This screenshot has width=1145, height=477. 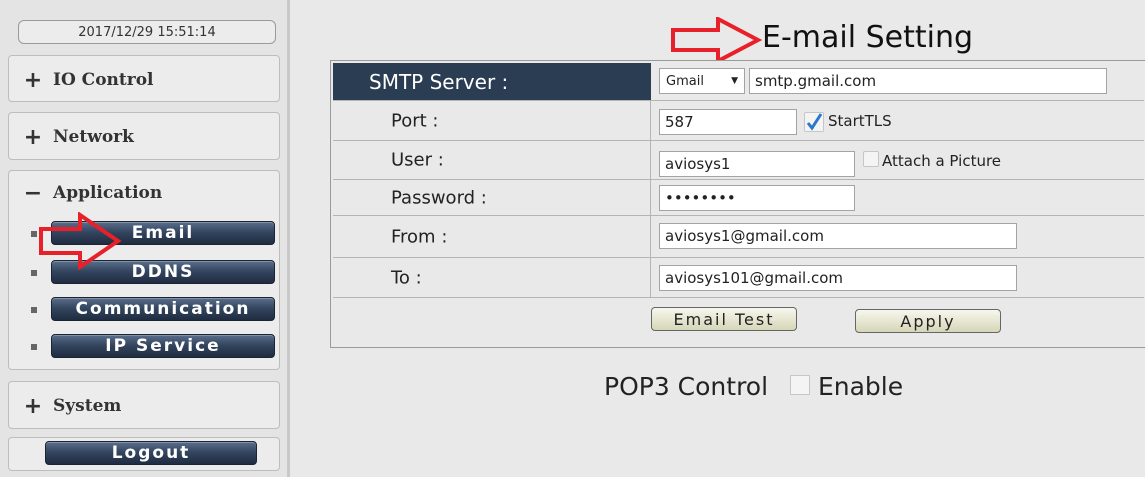 What do you see at coordinates (734, 81) in the screenshot?
I see `caret-down-icon: ▼` at bounding box center [734, 81].